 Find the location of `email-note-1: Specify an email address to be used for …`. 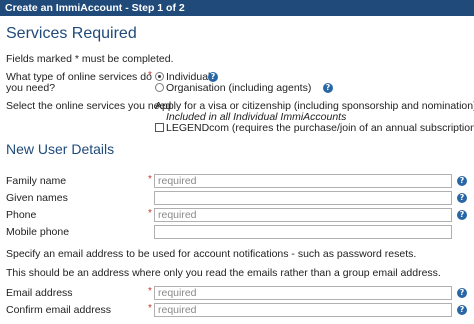

email-note-1: Specify an email address to be used for … is located at coordinates (211, 254).